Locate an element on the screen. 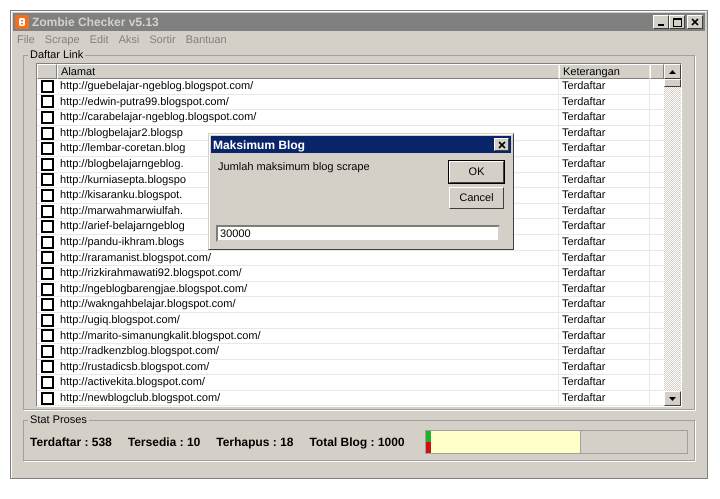 This screenshot has height=499, width=720. stat-label: Terhapus : 18 is located at coordinates (255, 442).